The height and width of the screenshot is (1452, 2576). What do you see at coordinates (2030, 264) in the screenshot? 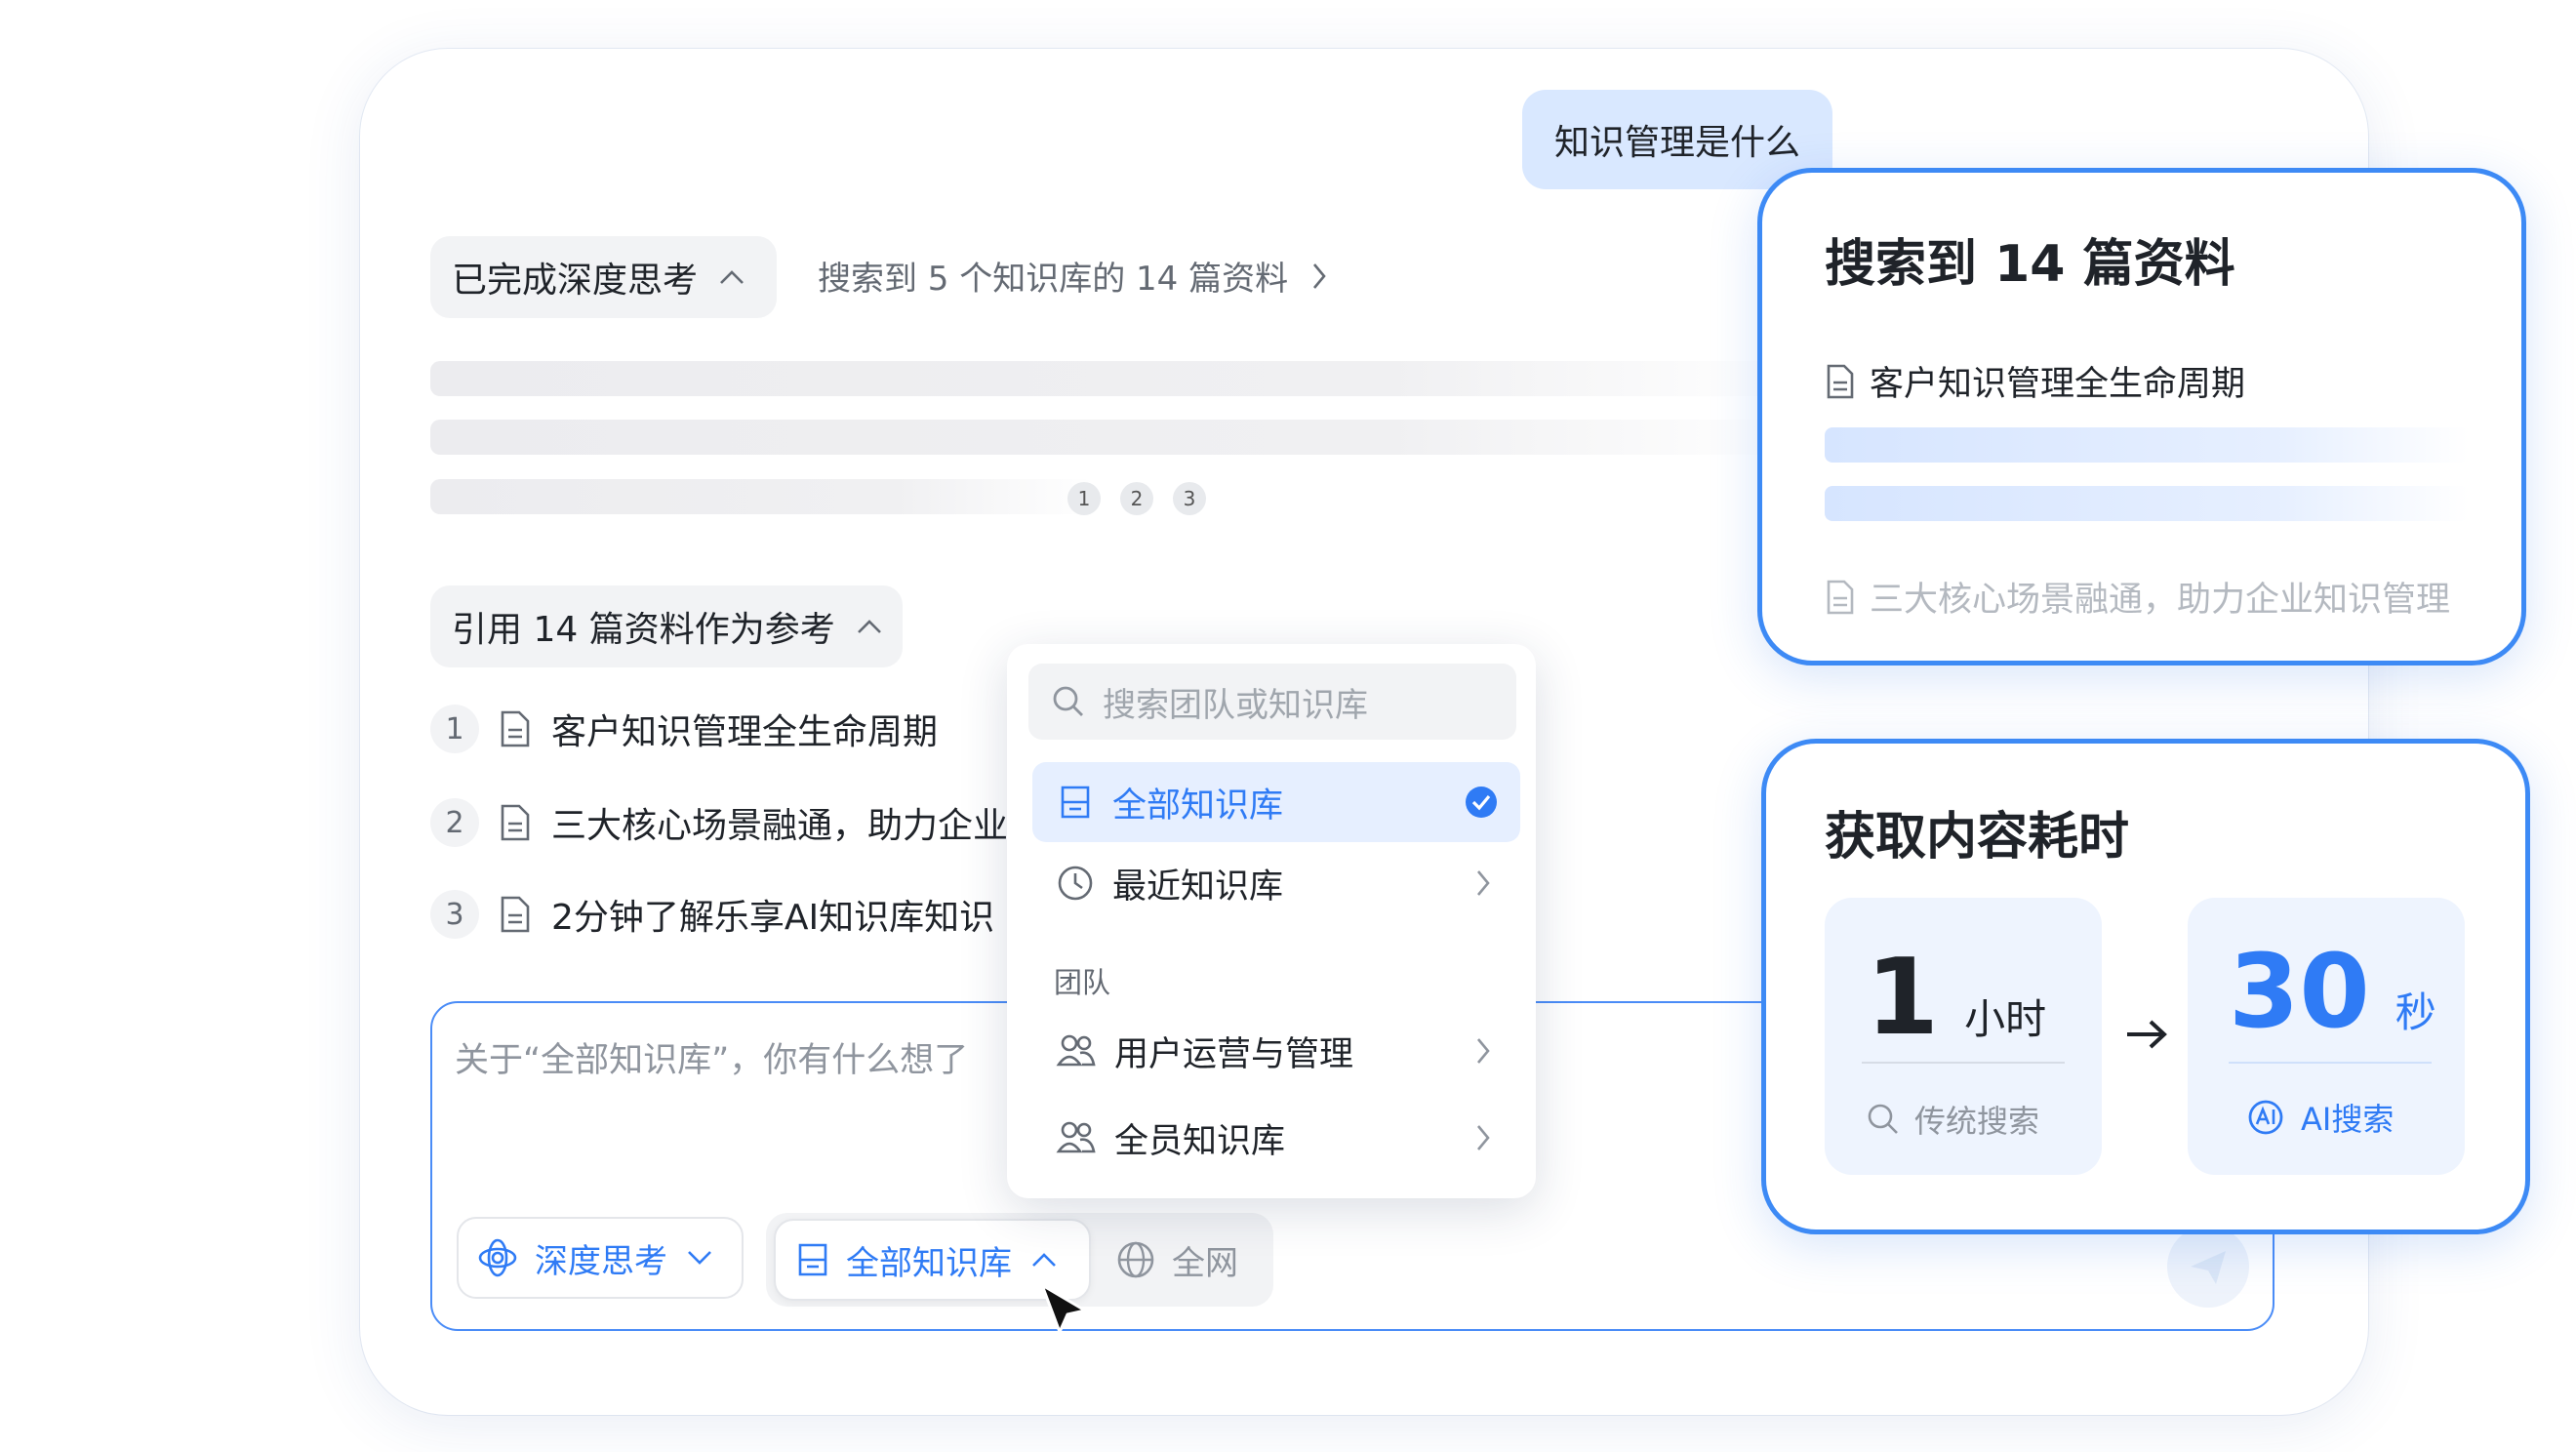
I see `search-results-title: 搜索到 14 篇资料` at bounding box center [2030, 264].